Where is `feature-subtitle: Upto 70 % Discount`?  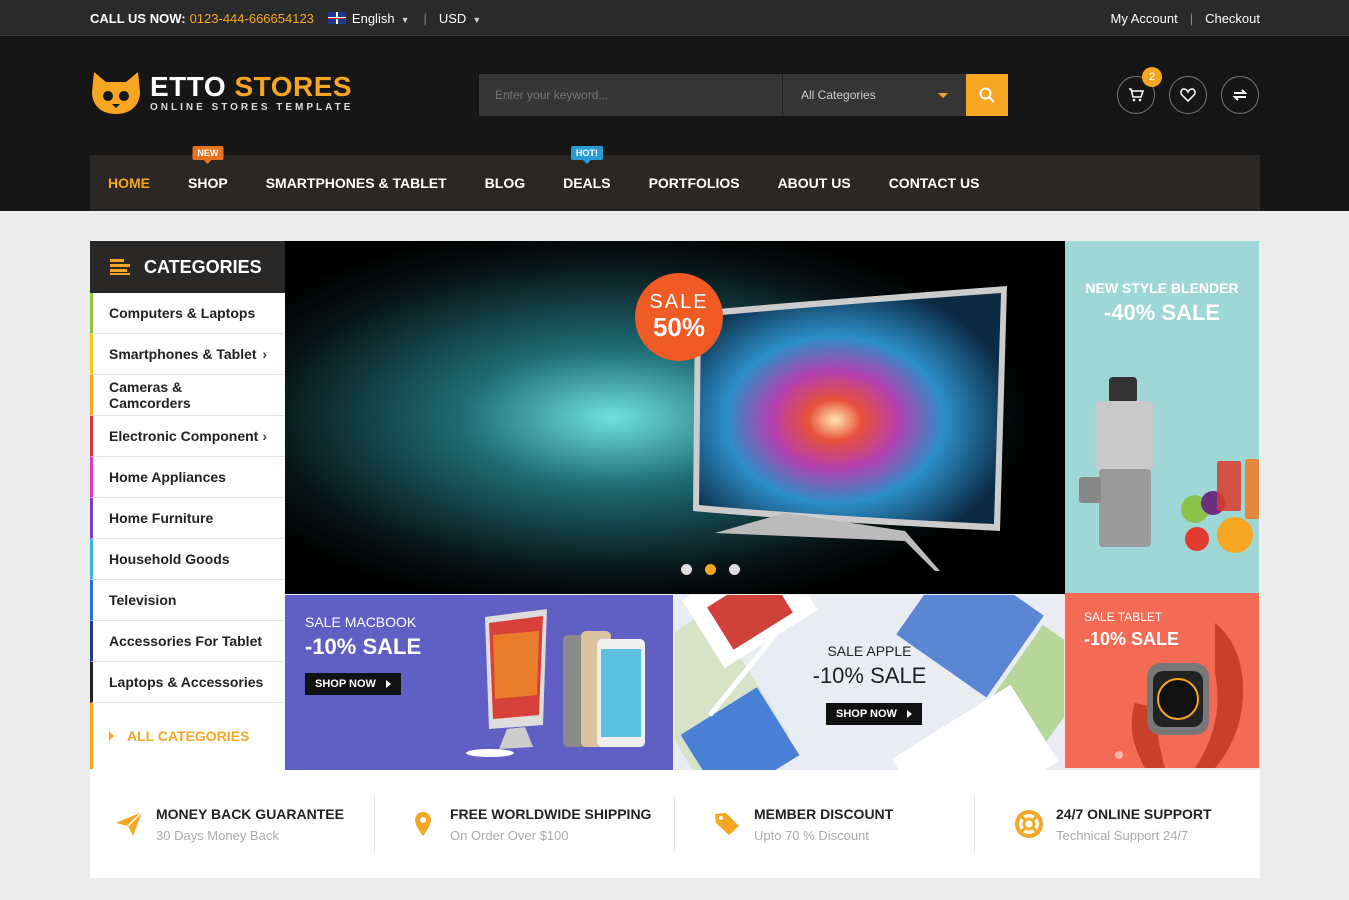 feature-subtitle: Upto 70 % Discount is located at coordinates (811, 835).